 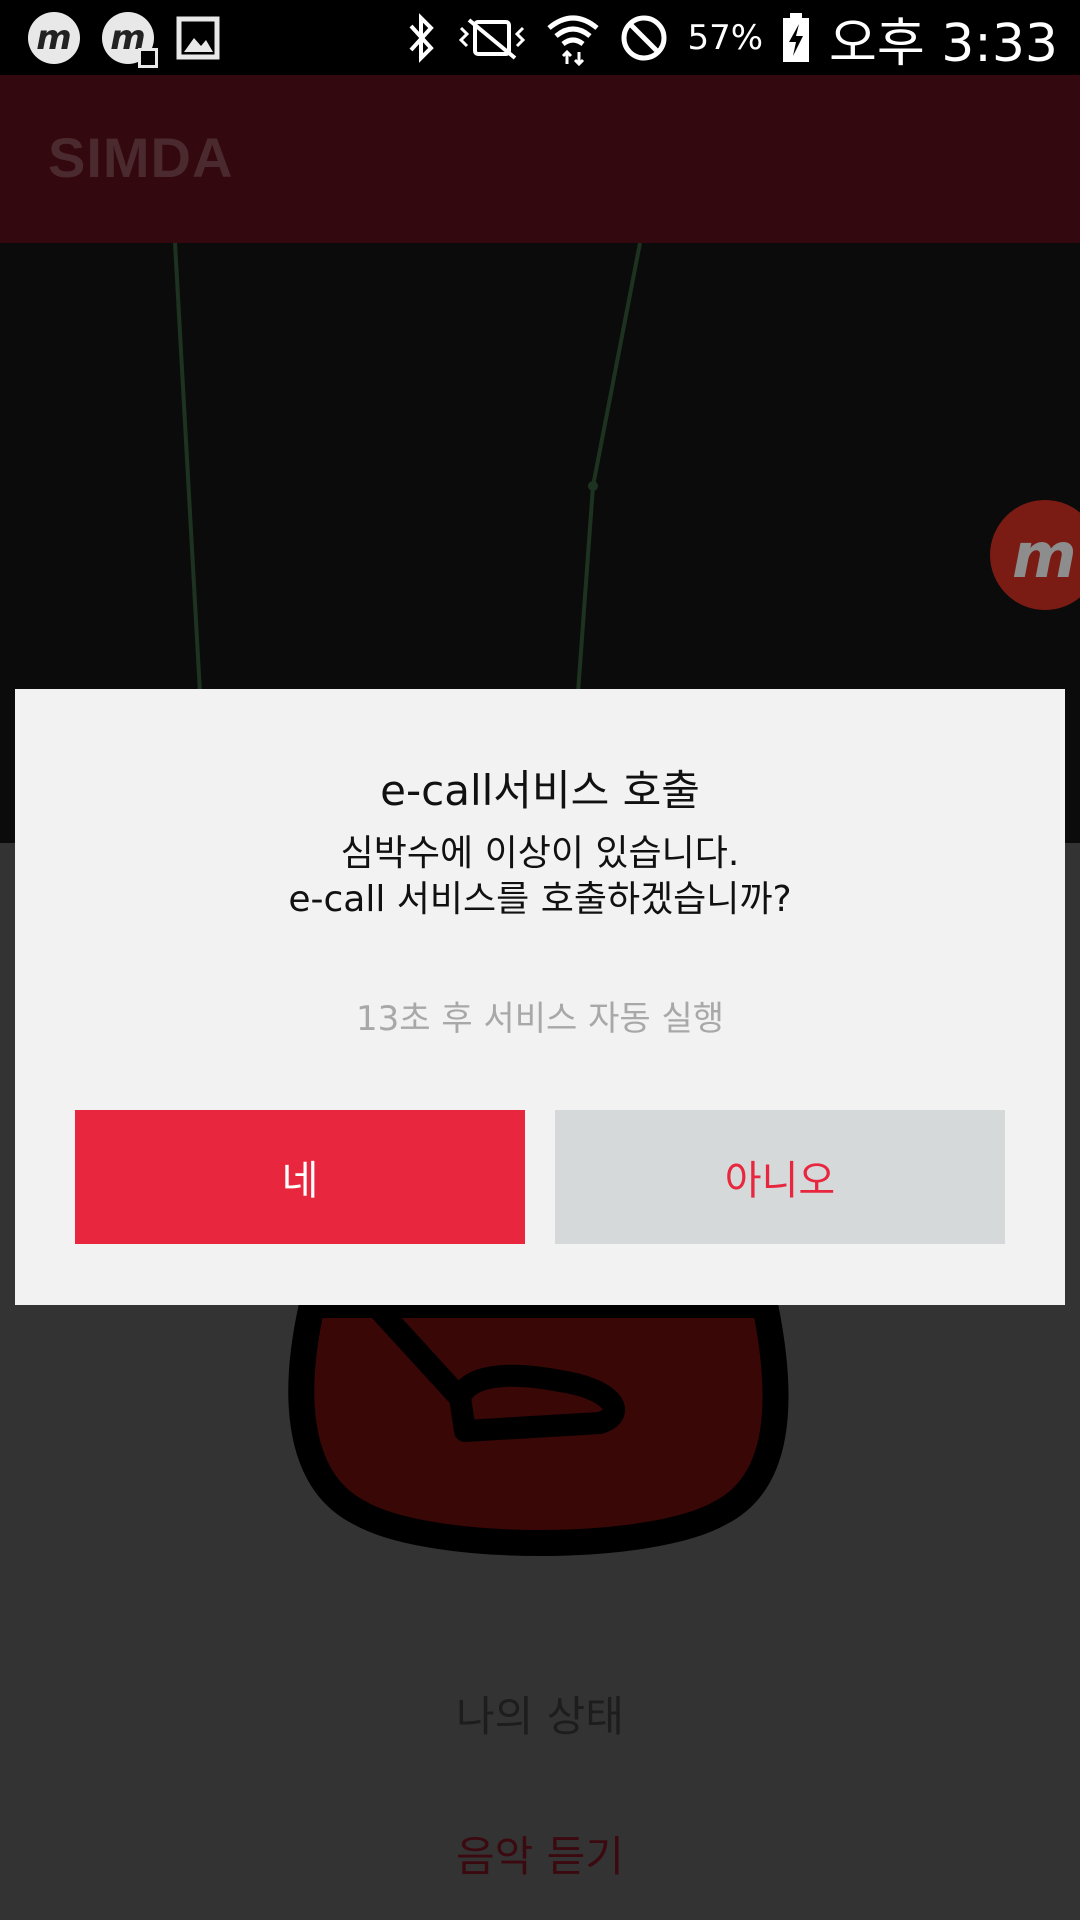 I want to click on wifi-icon, so click(x=573, y=40).